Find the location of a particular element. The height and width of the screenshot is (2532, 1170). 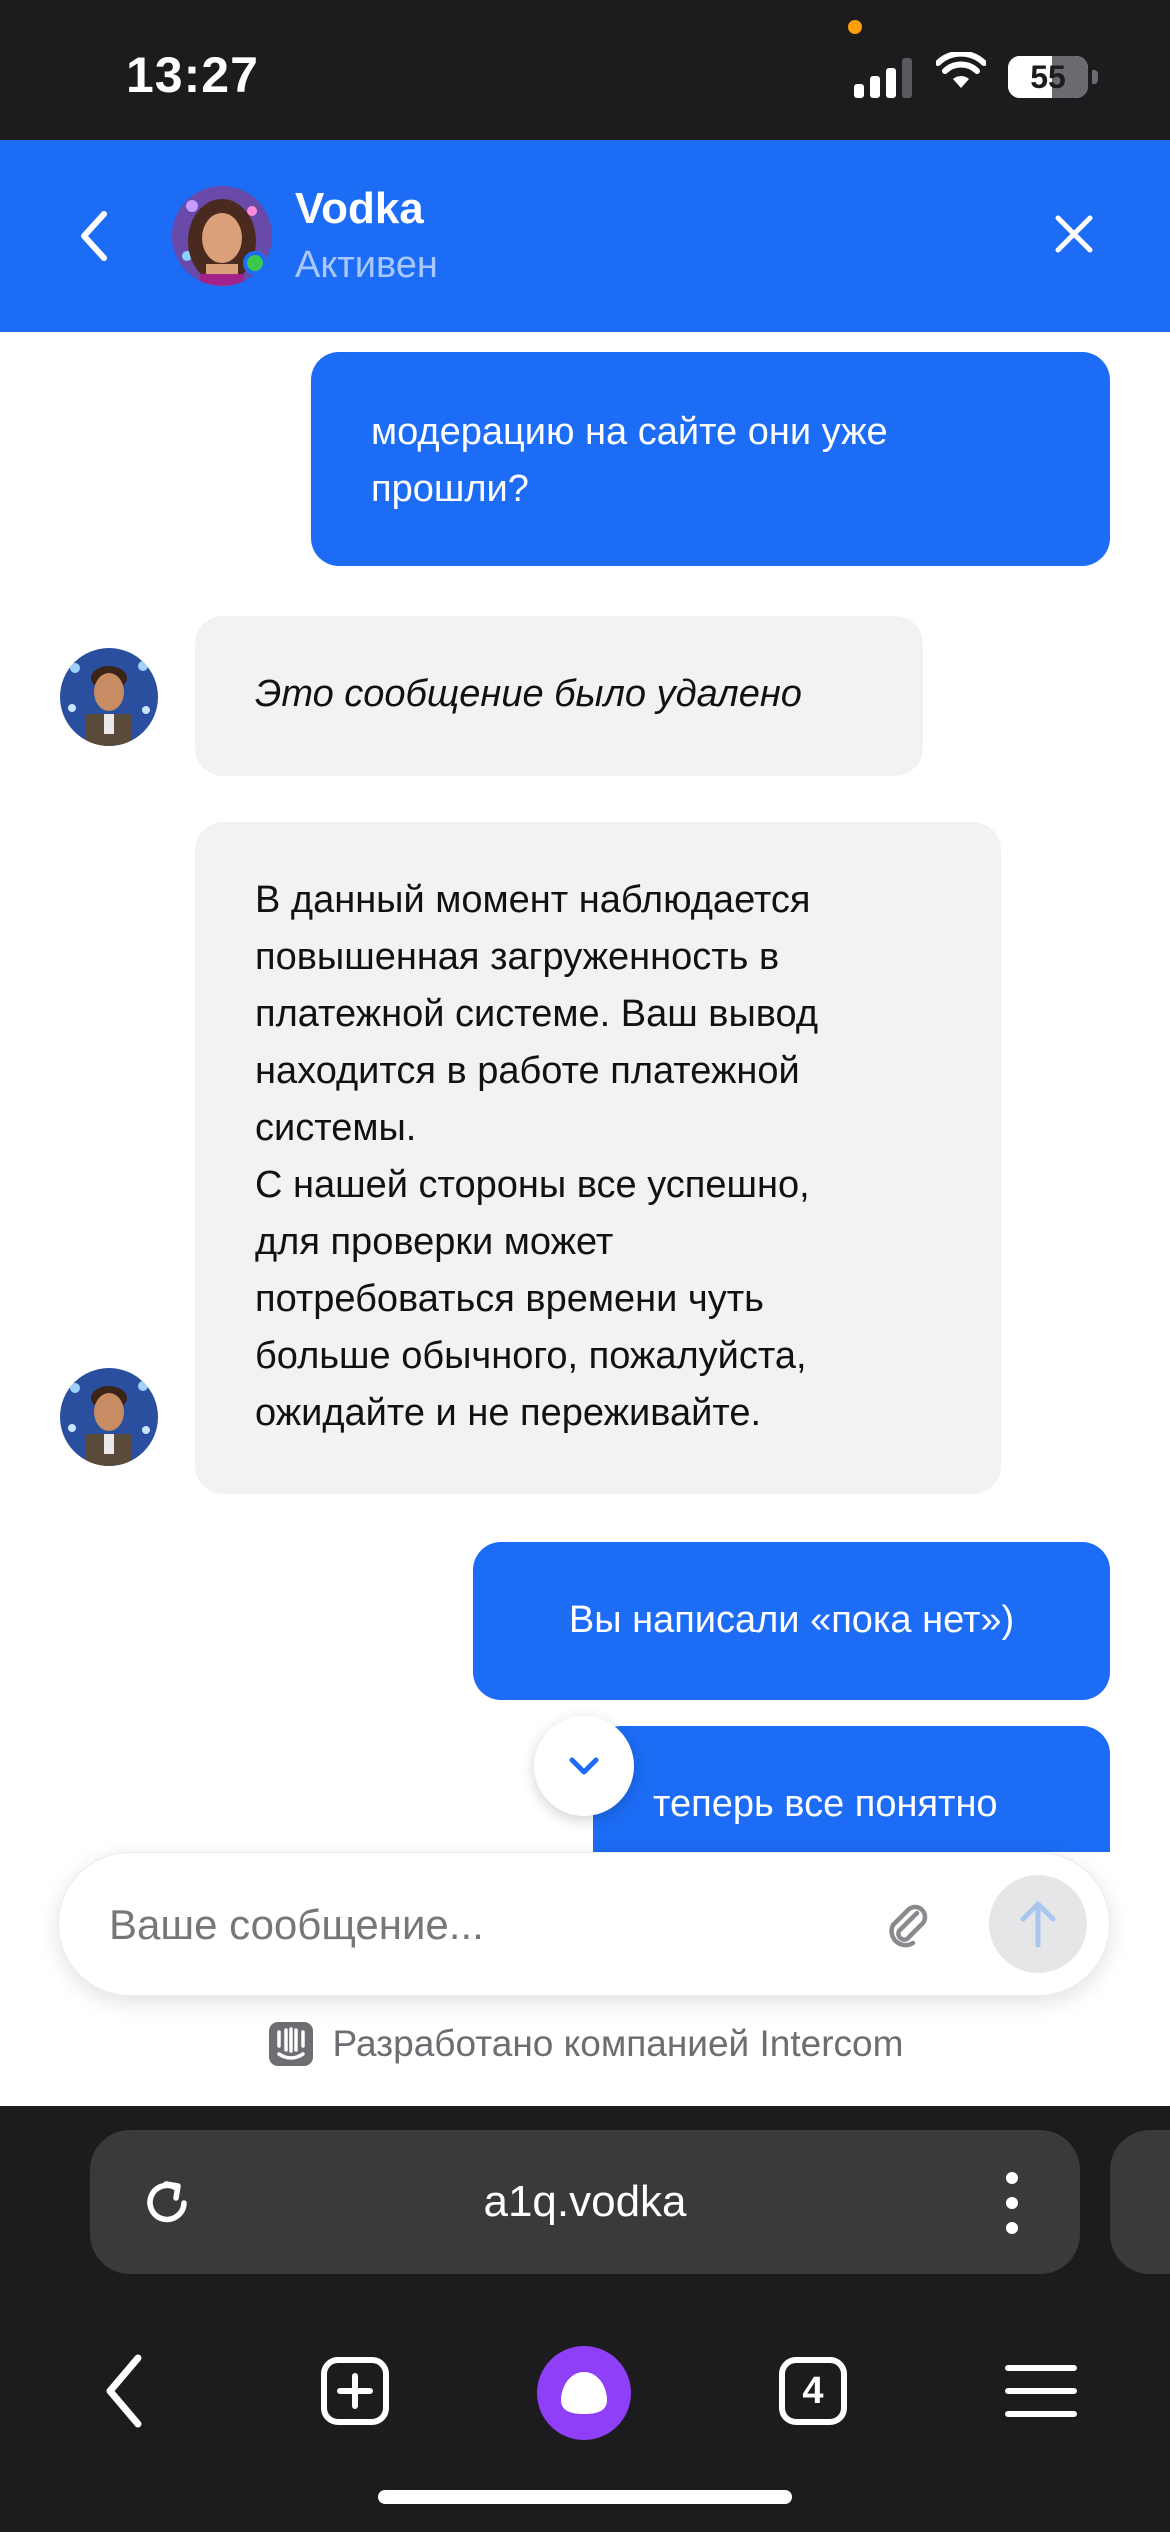

message-text: модерацию на сайте они уже прошли? is located at coordinates (629, 460).